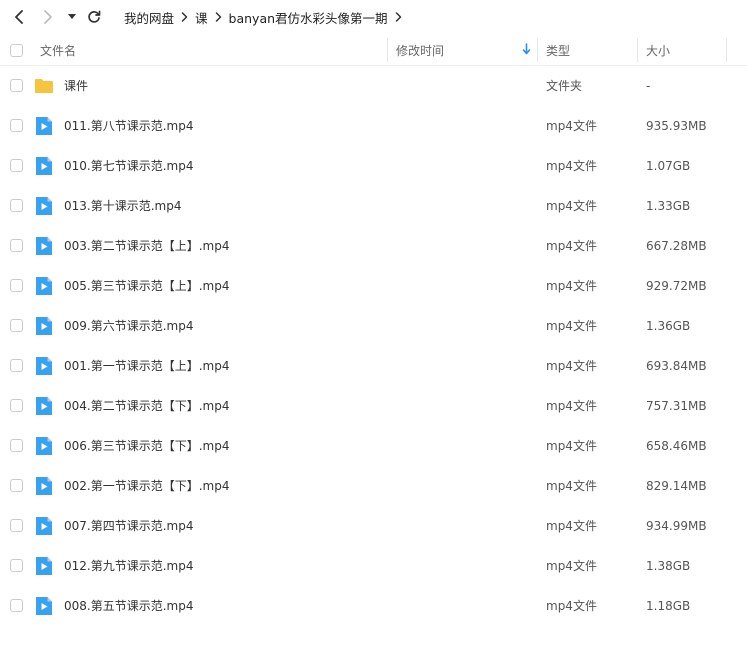 This screenshot has width=747, height=645. What do you see at coordinates (373, 446) in the screenshot?
I see `file-row: 006.第三节课示范【下】.mp4 mp4文件 658.46MB` at bounding box center [373, 446].